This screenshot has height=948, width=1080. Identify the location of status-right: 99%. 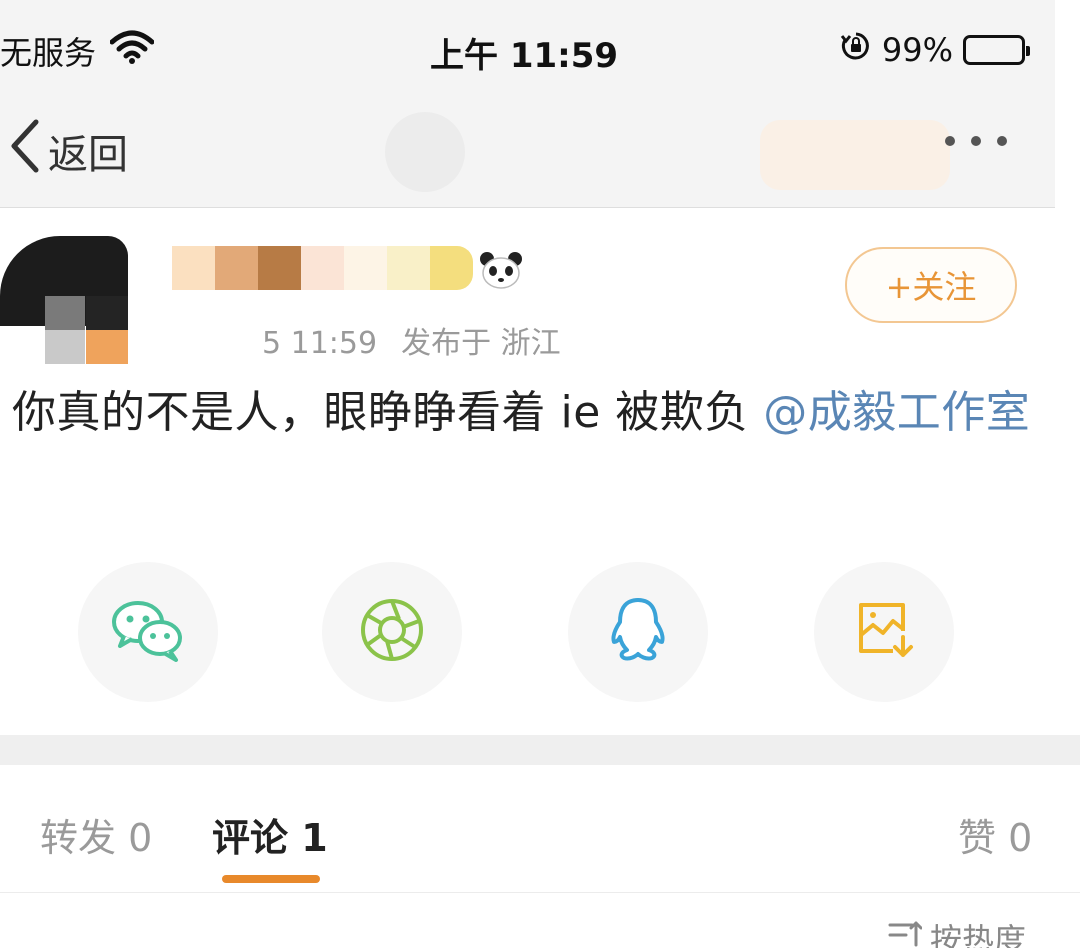
(935, 50).